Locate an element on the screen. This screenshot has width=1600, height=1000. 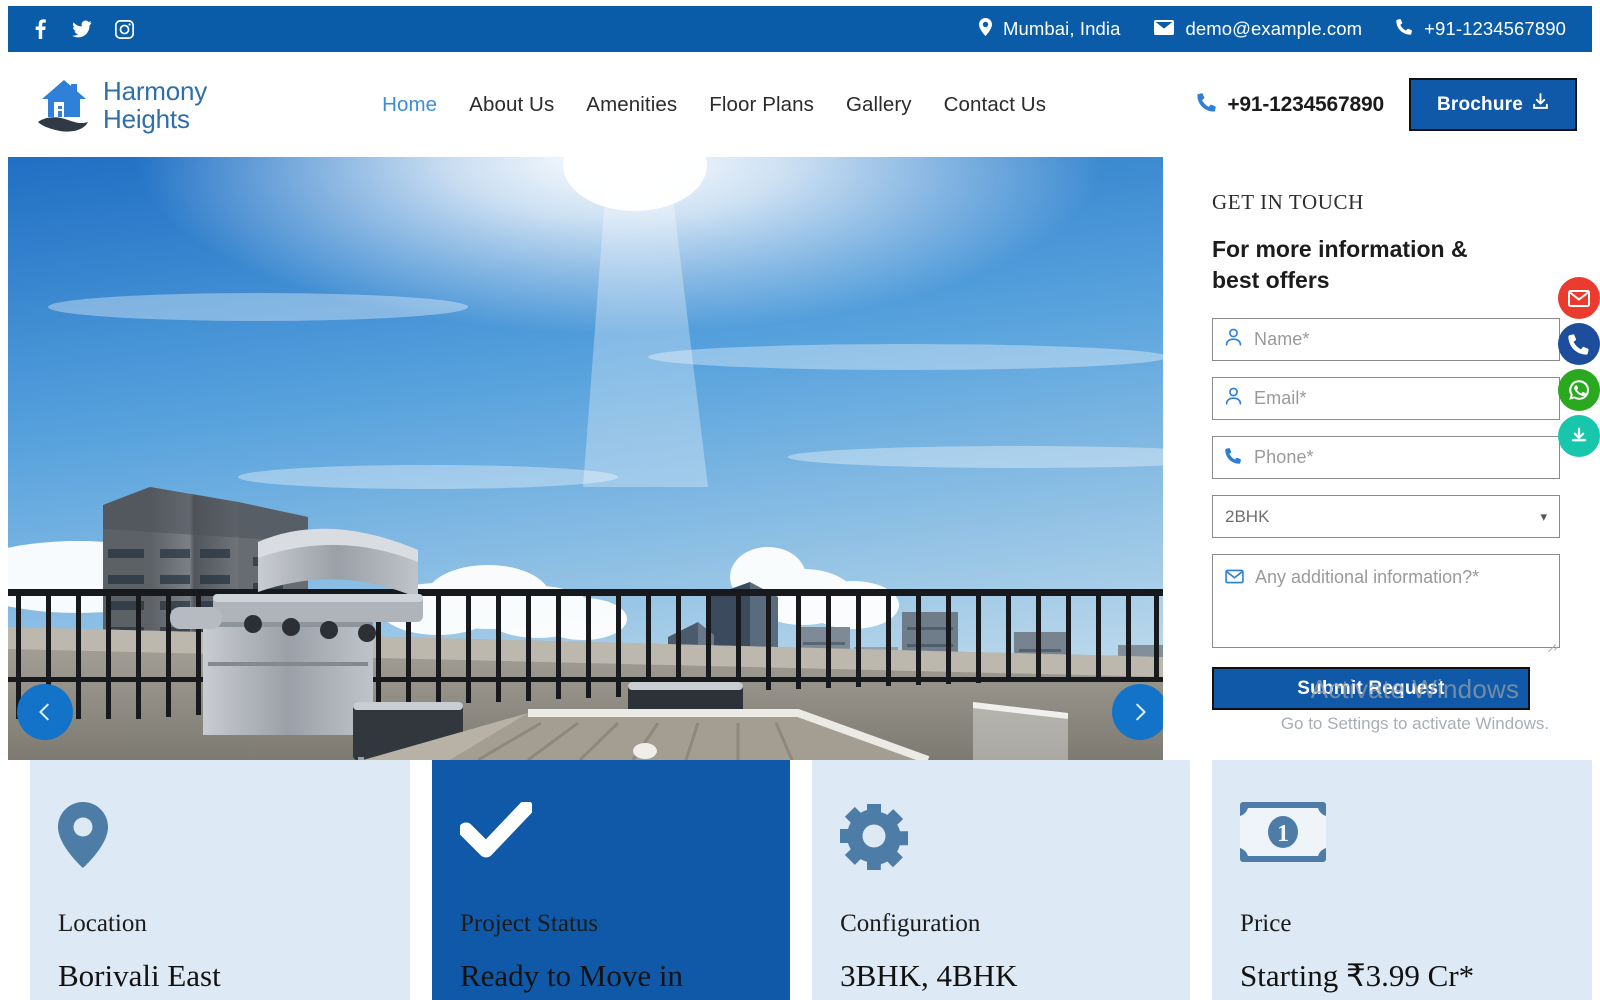
configuration-select-value: 2BHK is located at coordinates (1247, 516).